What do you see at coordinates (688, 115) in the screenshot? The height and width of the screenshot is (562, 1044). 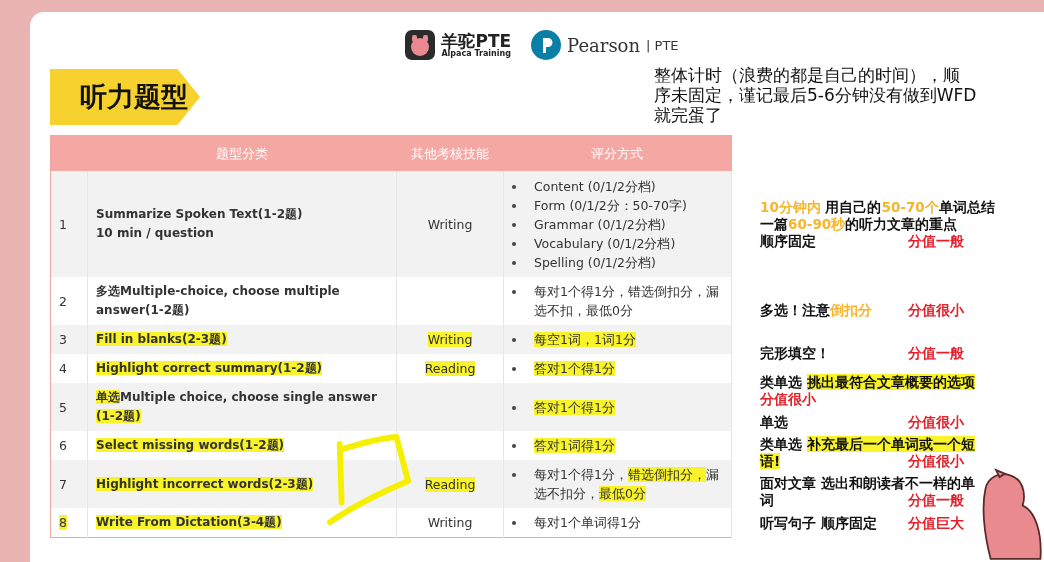 I see `intro-line: 就完蛋了` at bounding box center [688, 115].